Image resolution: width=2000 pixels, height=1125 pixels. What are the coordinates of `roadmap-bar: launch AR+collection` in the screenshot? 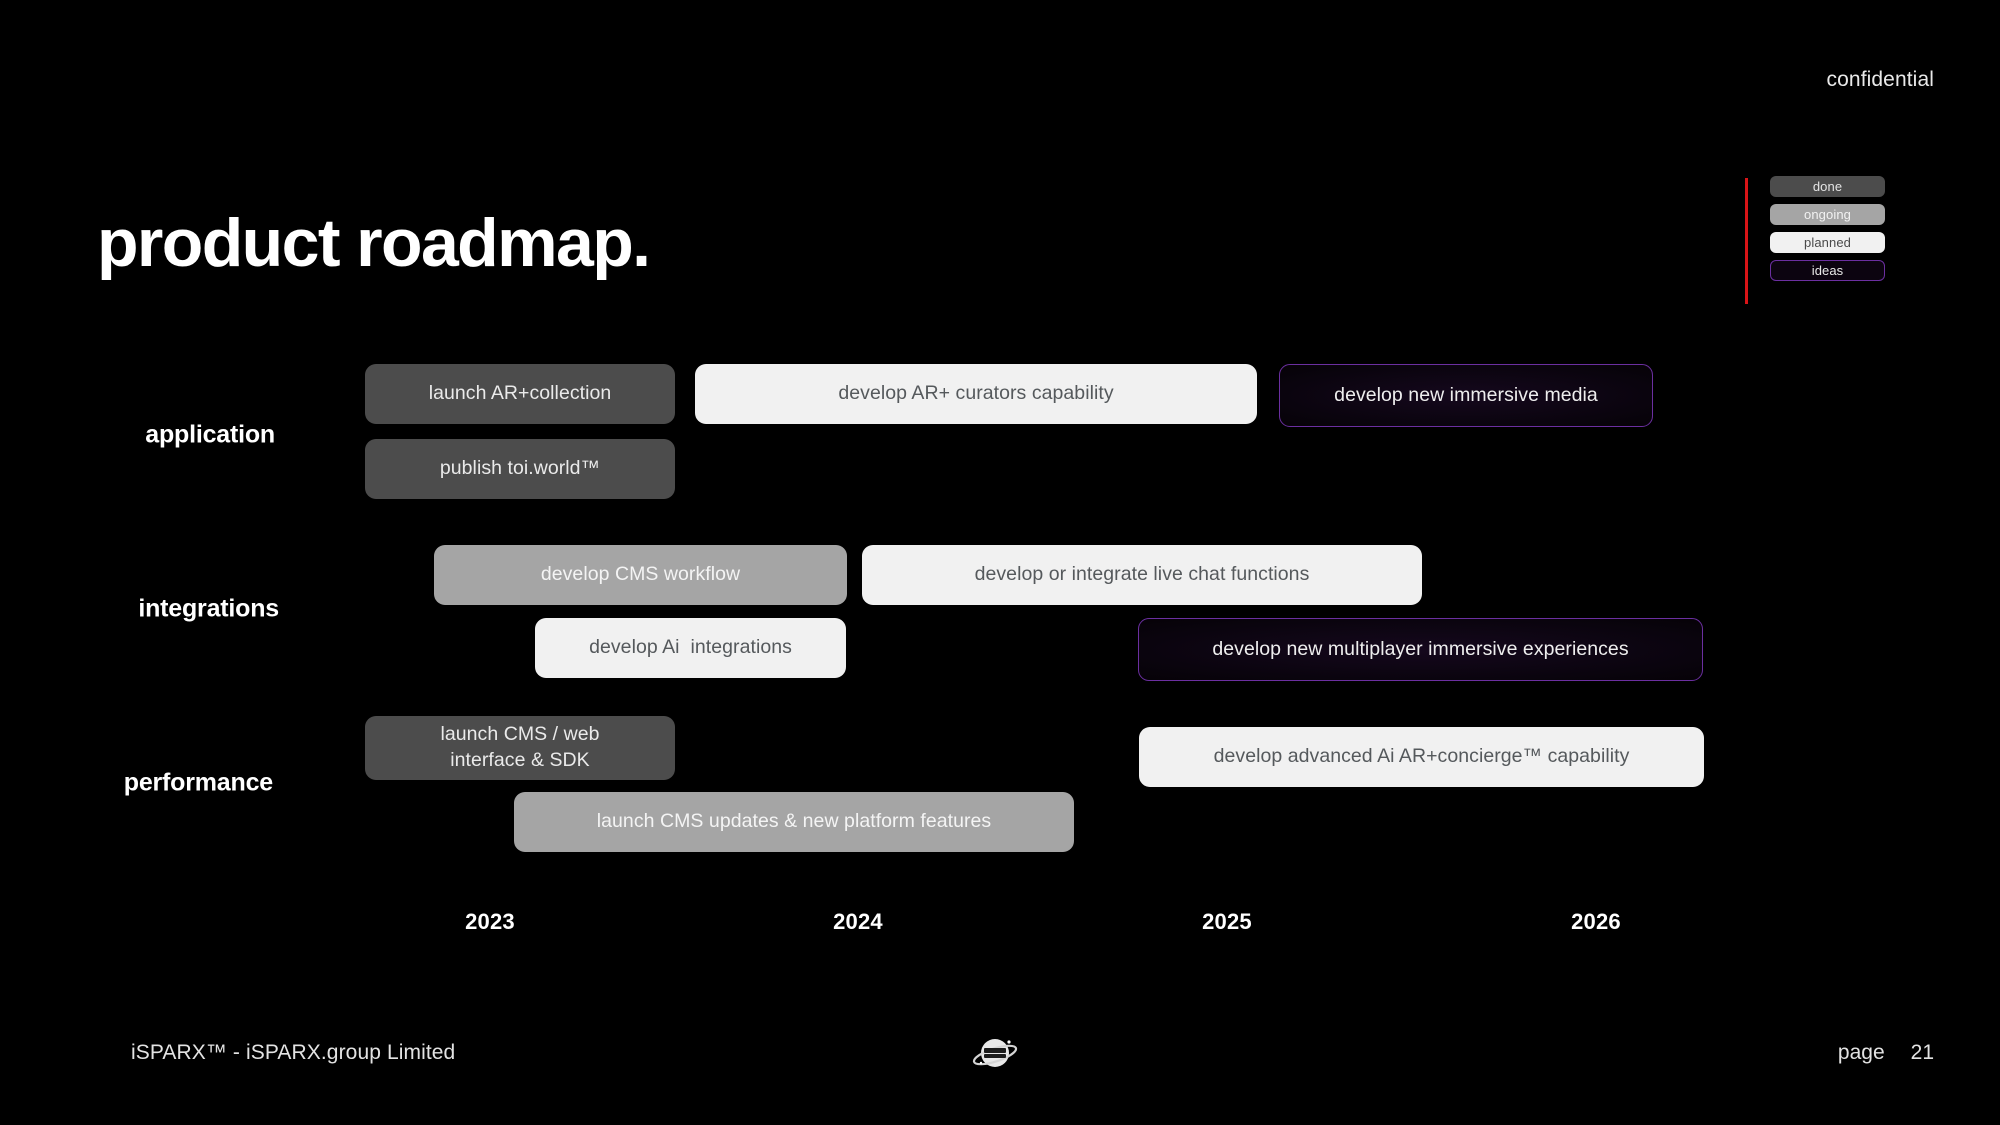 It's located at (520, 394).